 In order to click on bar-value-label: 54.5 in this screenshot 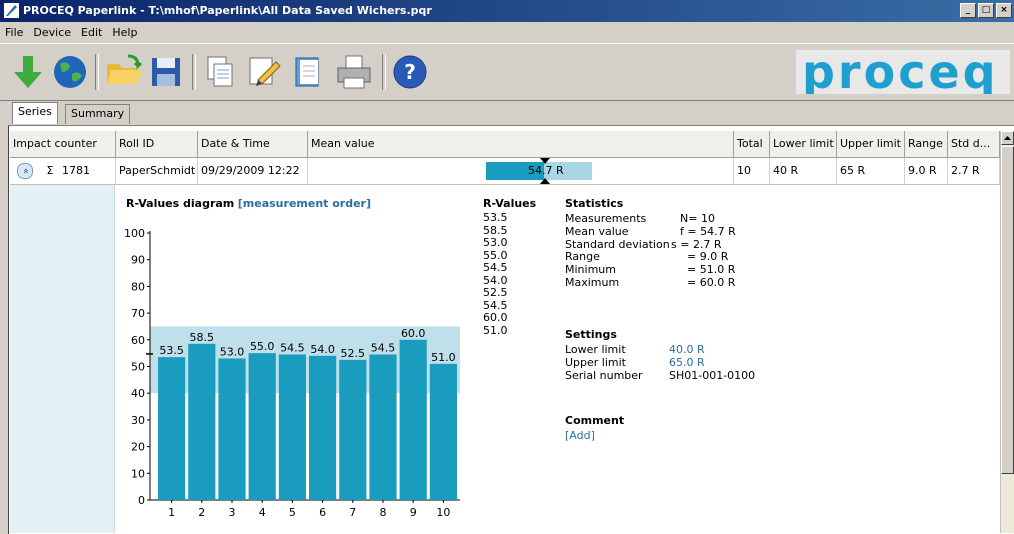, I will do `click(383, 347)`.